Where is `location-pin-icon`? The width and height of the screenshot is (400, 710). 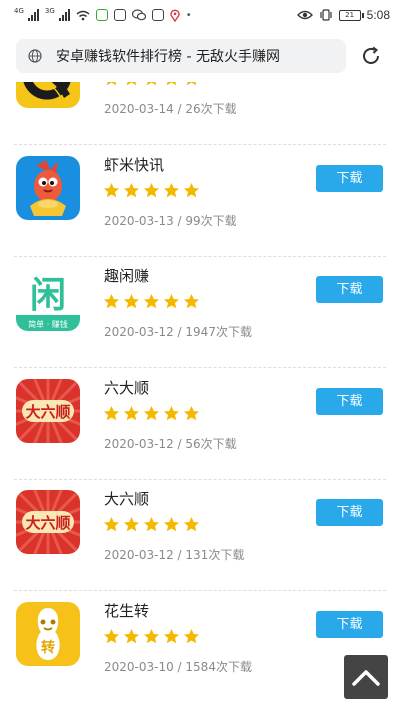 location-pin-icon is located at coordinates (175, 15).